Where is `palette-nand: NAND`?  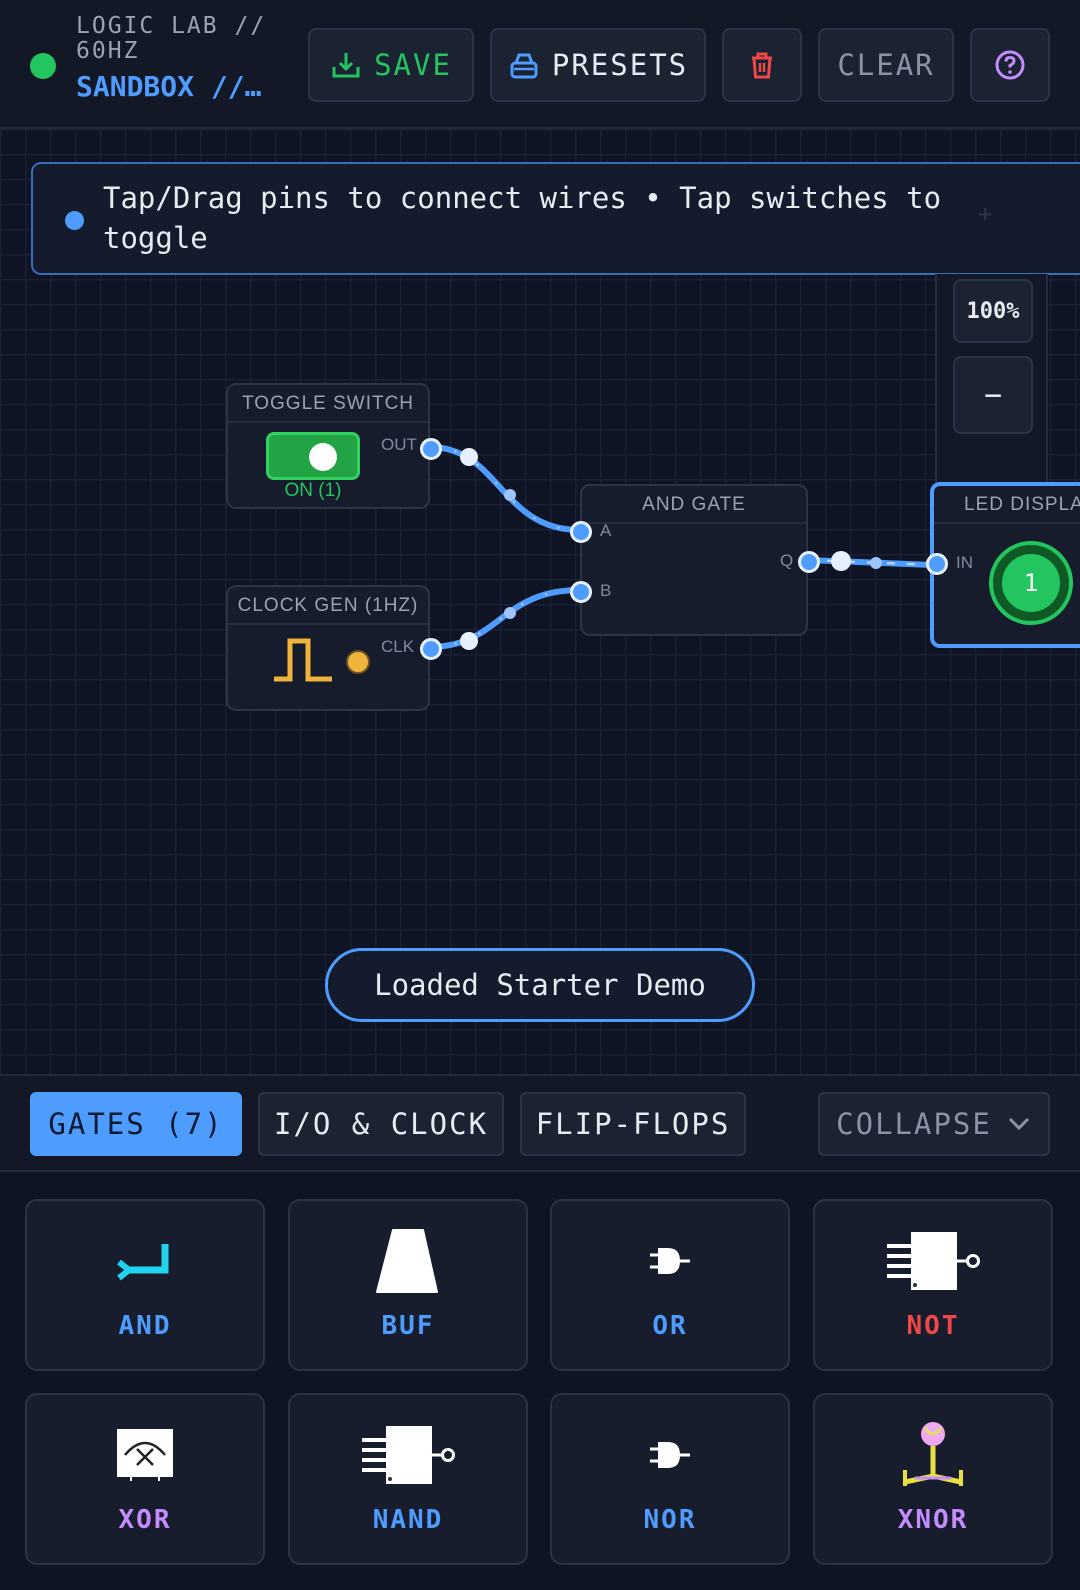
palette-nand: NAND is located at coordinates (408, 1479).